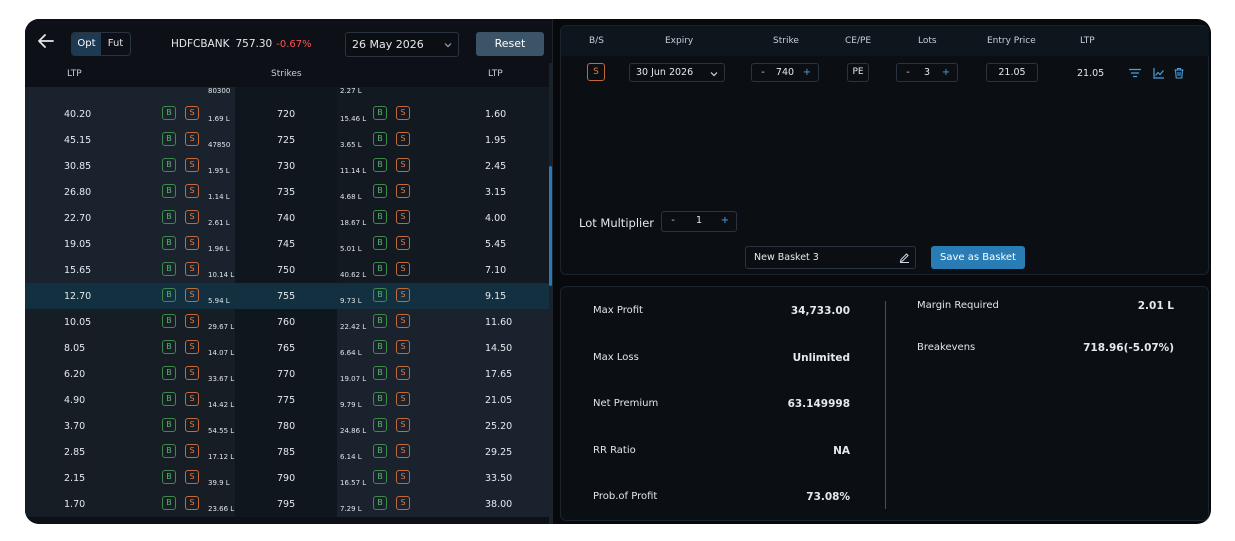 This screenshot has width=1235, height=541. Describe the element at coordinates (402, 44) in the screenshot. I see `expiry-select: 26 May 2026` at that location.